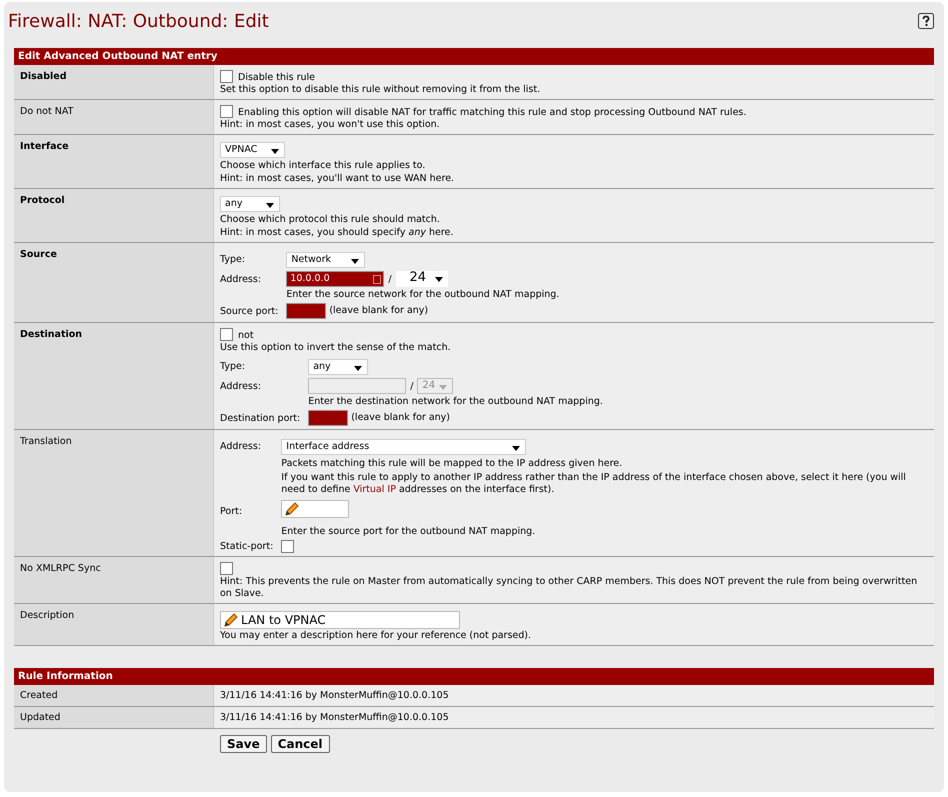 The width and height of the screenshot is (948, 797). What do you see at coordinates (114, 695) in the screenshot?
I see `row-label: Created` at bounding box center [114, 695].